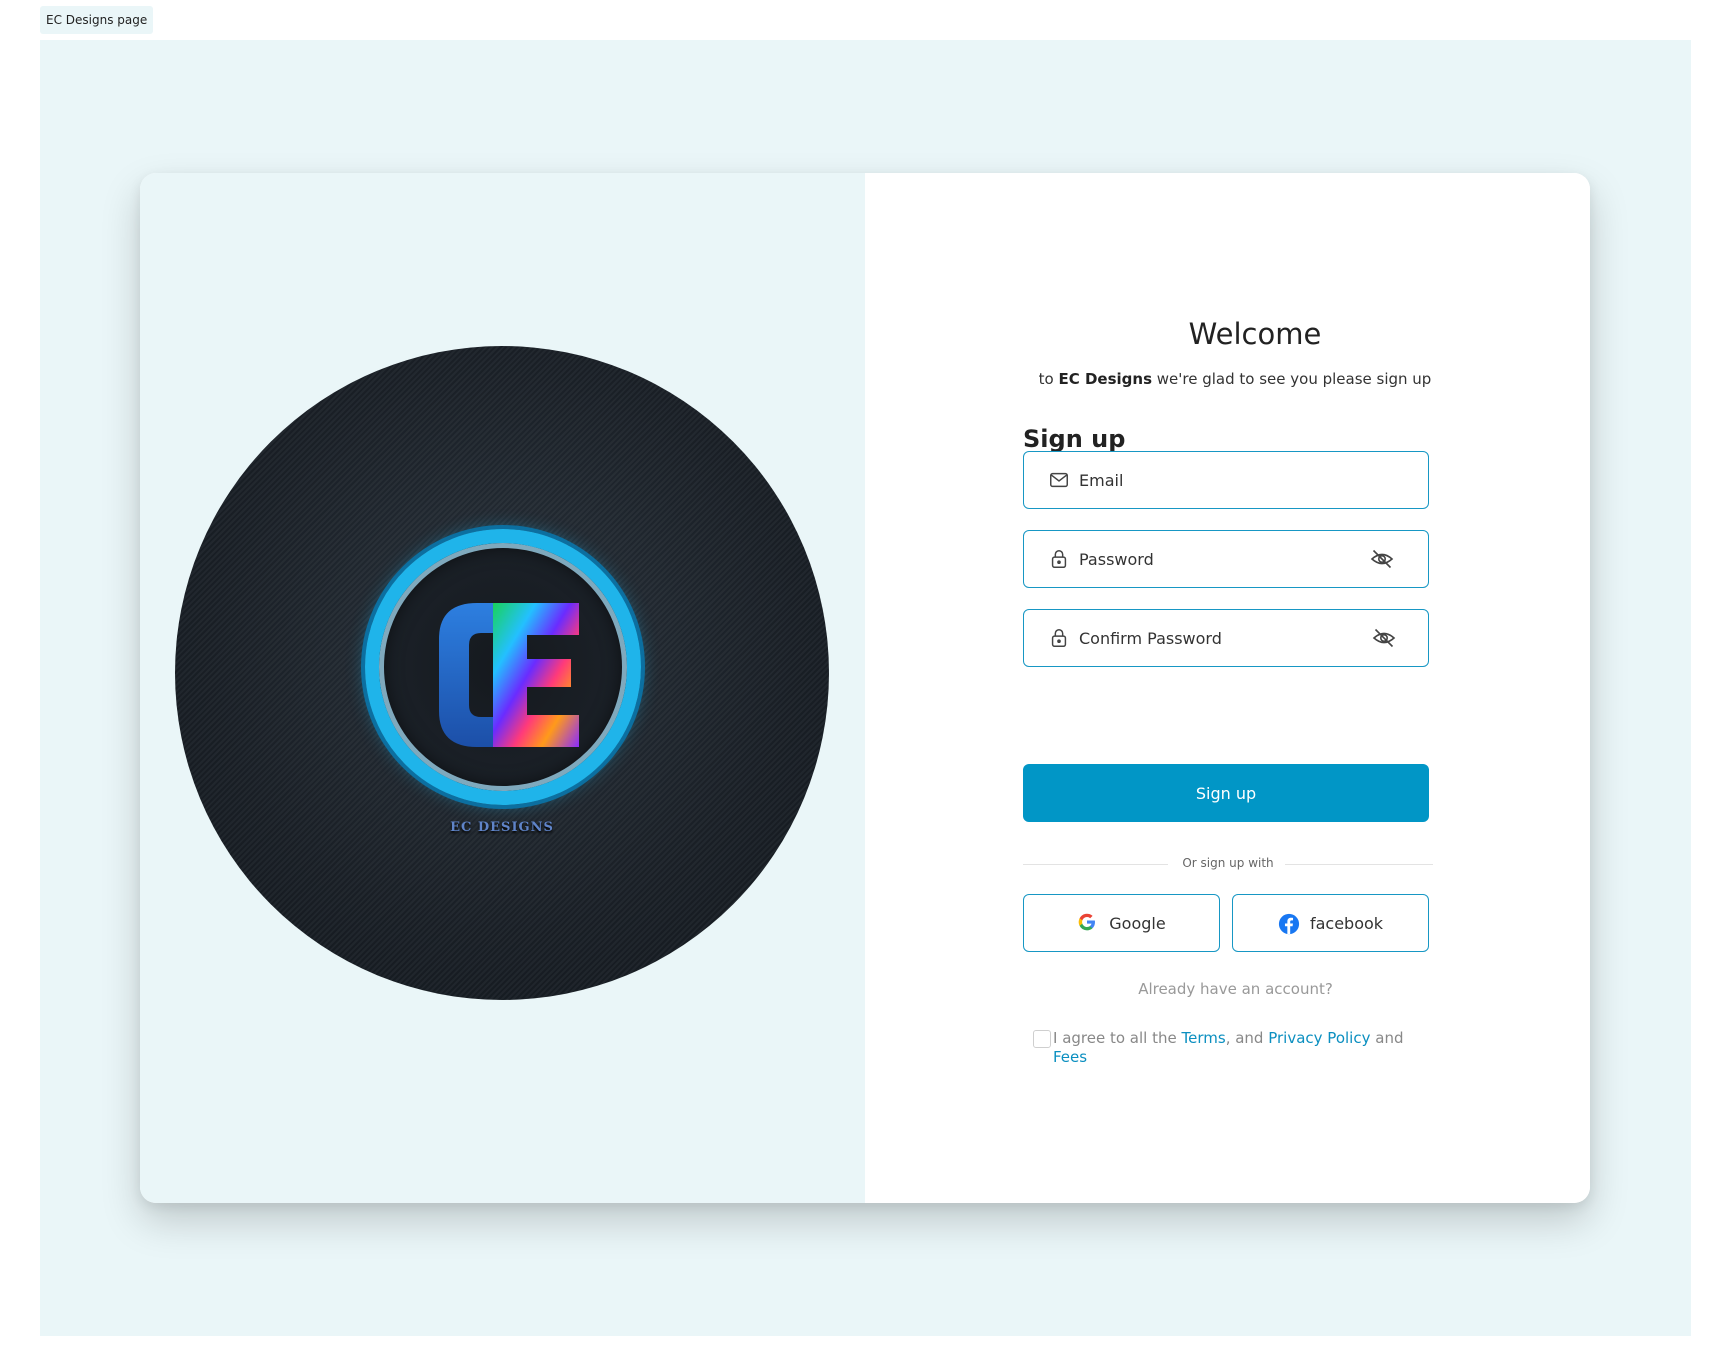  Describe the element at coordinates (1389, 1038) in the screenshot. I see `agree-and: and` at that location.